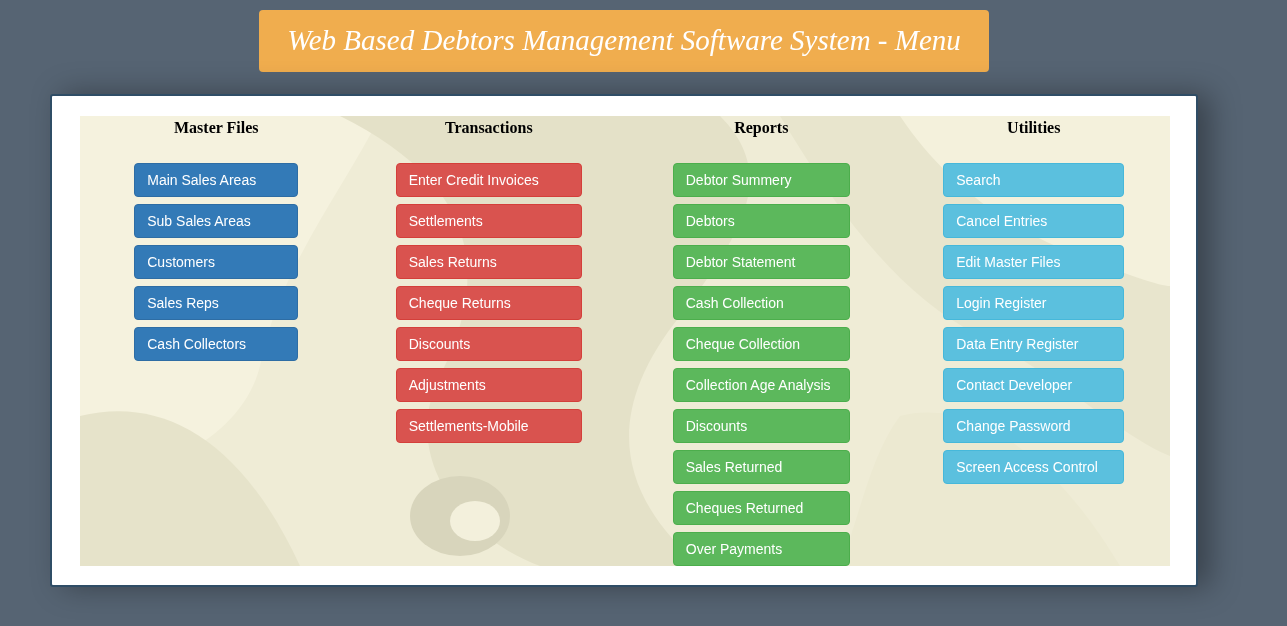 The image size is (1287, 626). What do you see at coordinates (1034, 180) in the screenshot?
I see `menu-button: Search` at bounding box center [1034, 180].